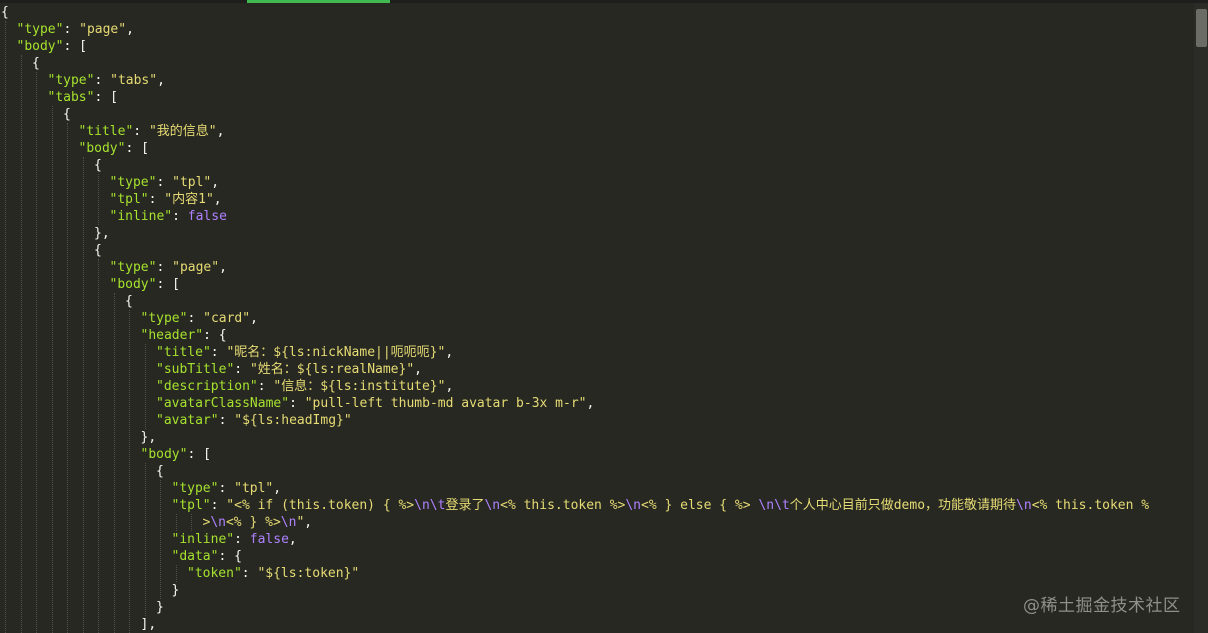 The image size is (1208, 633). Describe the element at coordinates (207, 386) in the screenshot. I see `json-key: "description"` at that location.